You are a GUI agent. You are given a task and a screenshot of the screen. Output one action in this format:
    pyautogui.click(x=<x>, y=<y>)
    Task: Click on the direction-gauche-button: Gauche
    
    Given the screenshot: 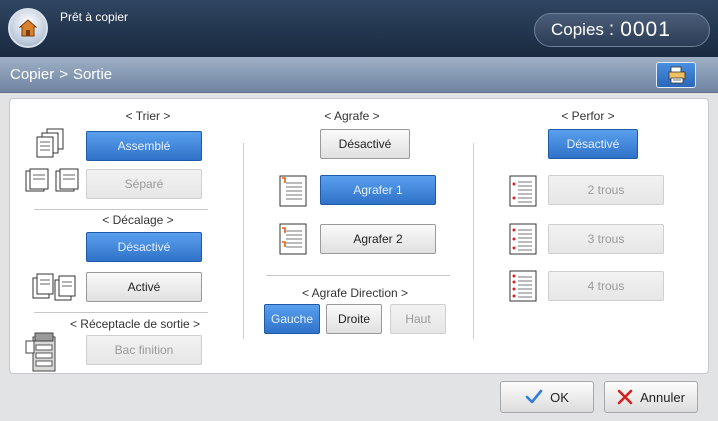 What is the action you would take?
    pyautogui.click(x=292, y=319)
    